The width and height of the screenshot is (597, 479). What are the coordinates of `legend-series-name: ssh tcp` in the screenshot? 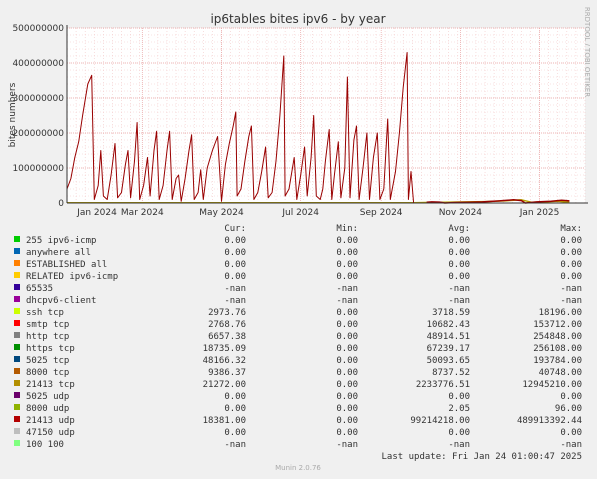 It's located at (45, 313).